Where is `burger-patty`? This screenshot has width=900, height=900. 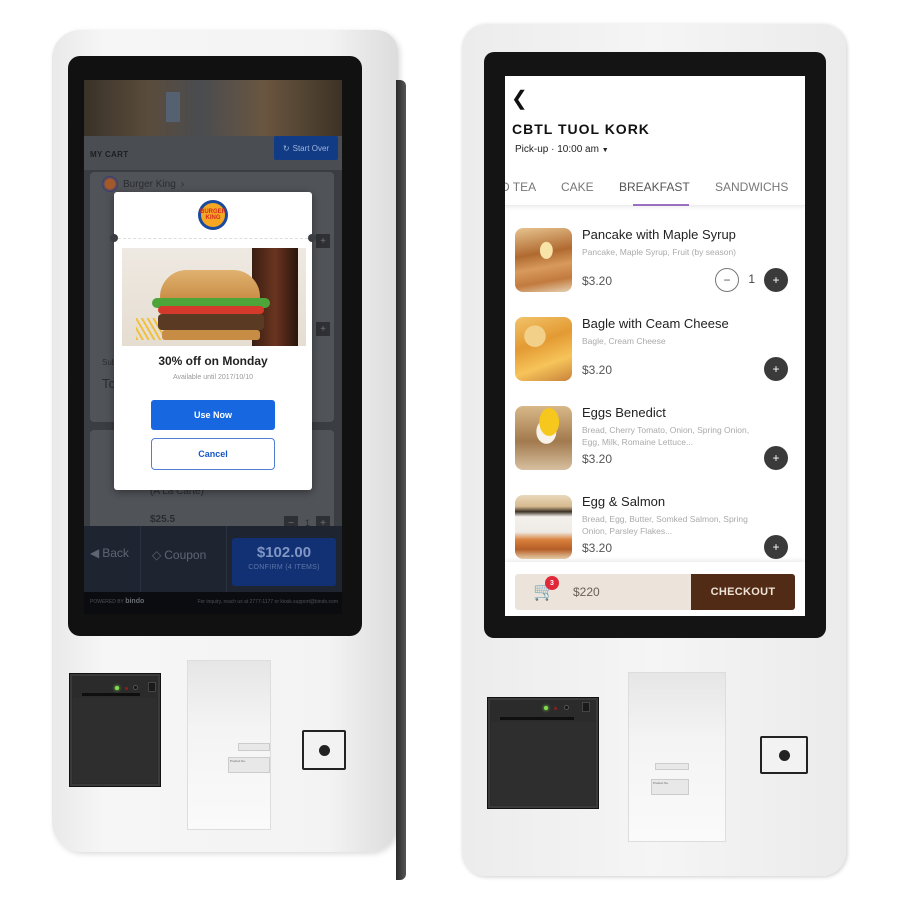
burger-patty is located at coordinates (211, 322).